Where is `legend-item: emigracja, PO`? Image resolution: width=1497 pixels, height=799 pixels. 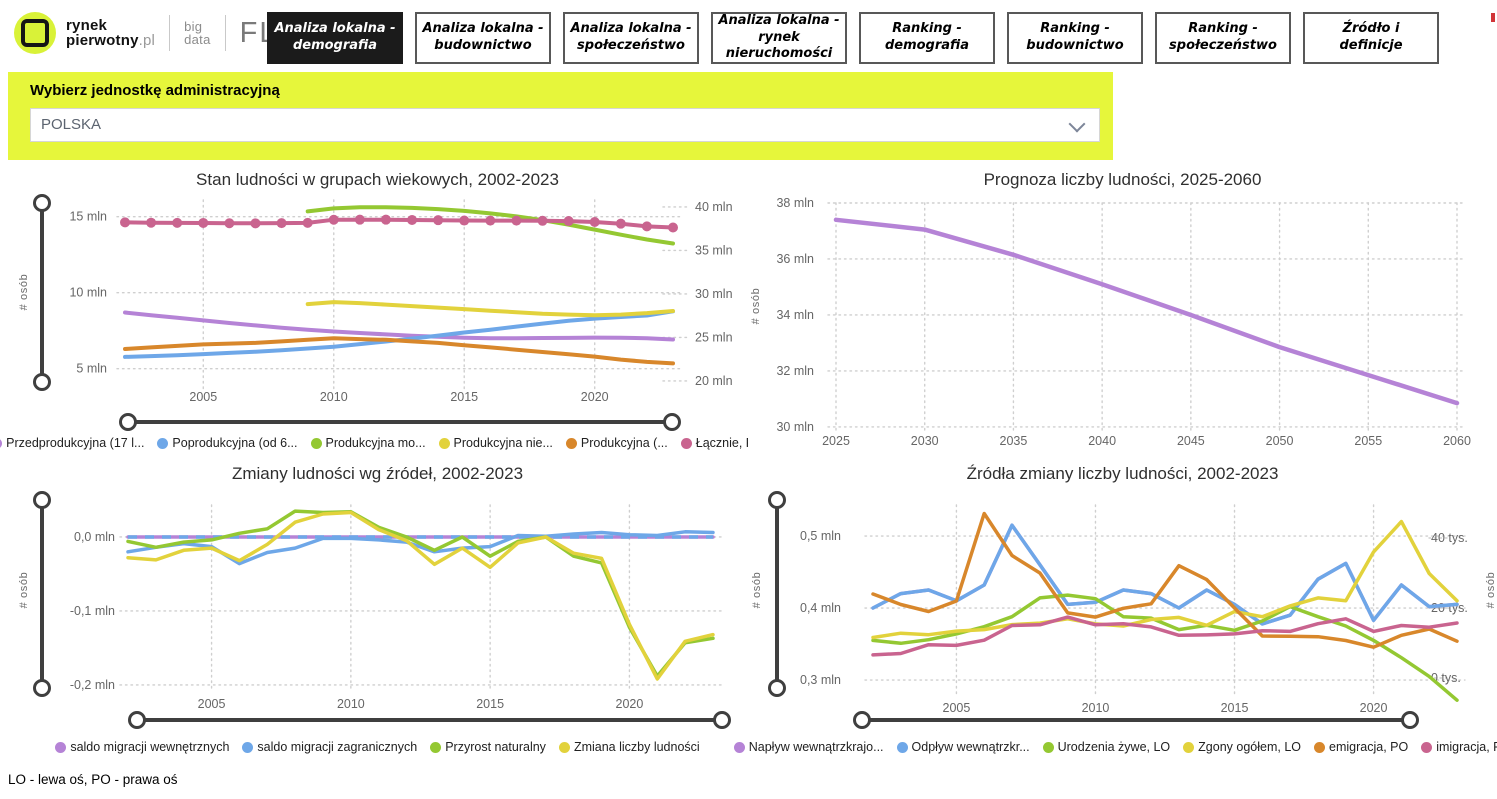 legend-item: emigracja, PO is located at coordinates (1361, 747).